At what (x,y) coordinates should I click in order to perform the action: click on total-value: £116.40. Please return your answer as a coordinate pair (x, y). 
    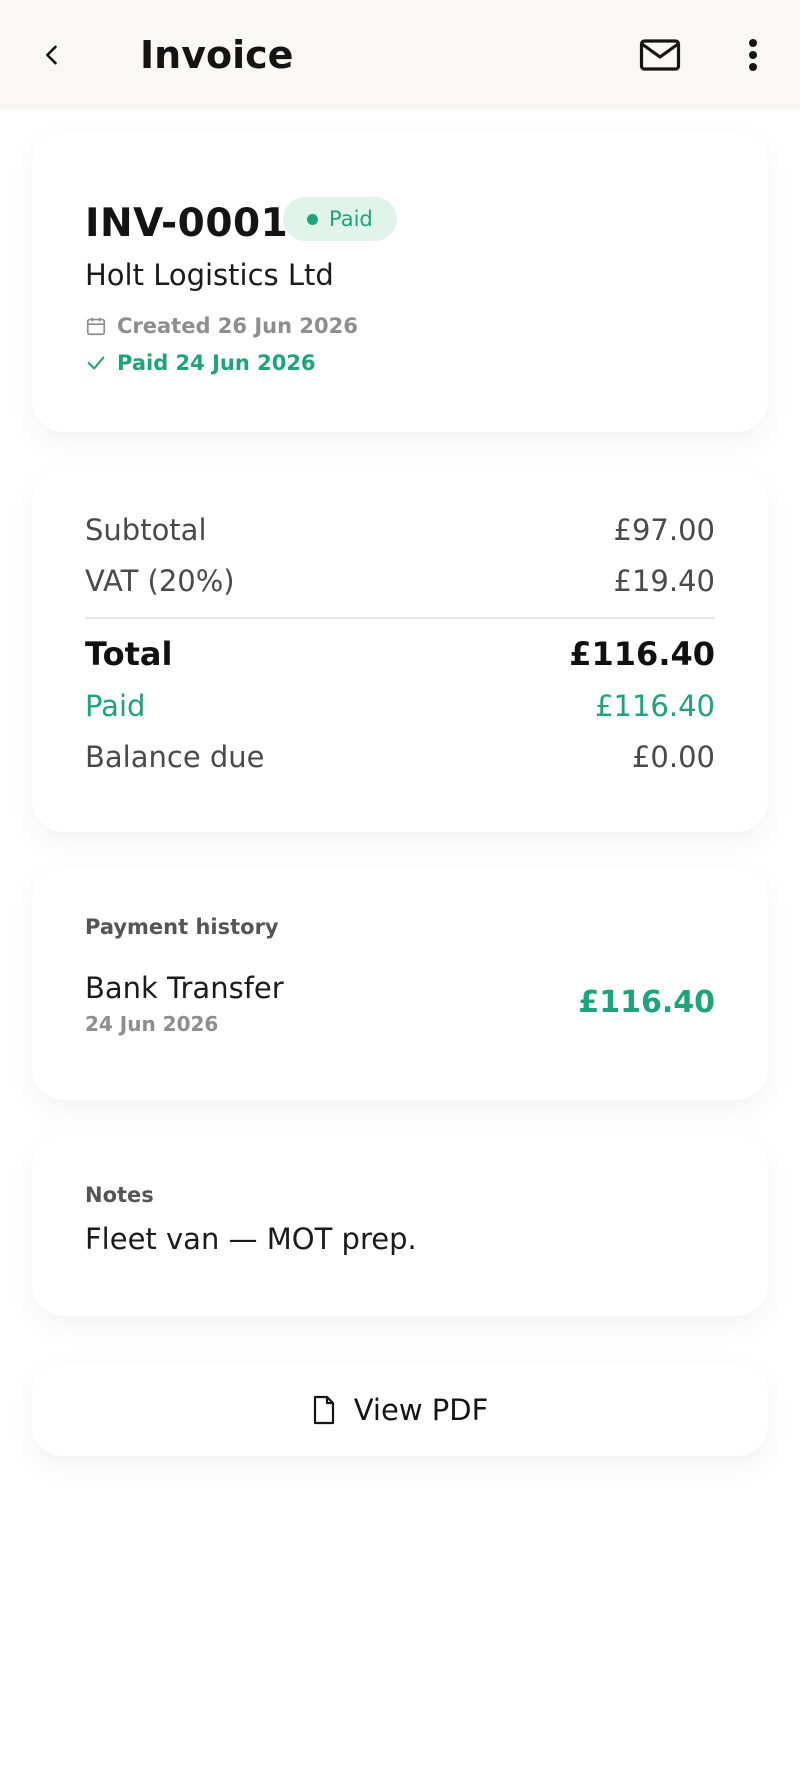
    Looking at the image, I should click on (642, 654).